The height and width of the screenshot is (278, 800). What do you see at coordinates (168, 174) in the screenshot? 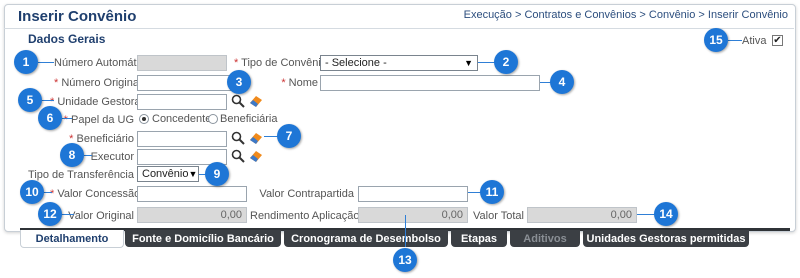
I see `tipo-transferencia-select: Convênio ▼` at bounding box center [168, 174].